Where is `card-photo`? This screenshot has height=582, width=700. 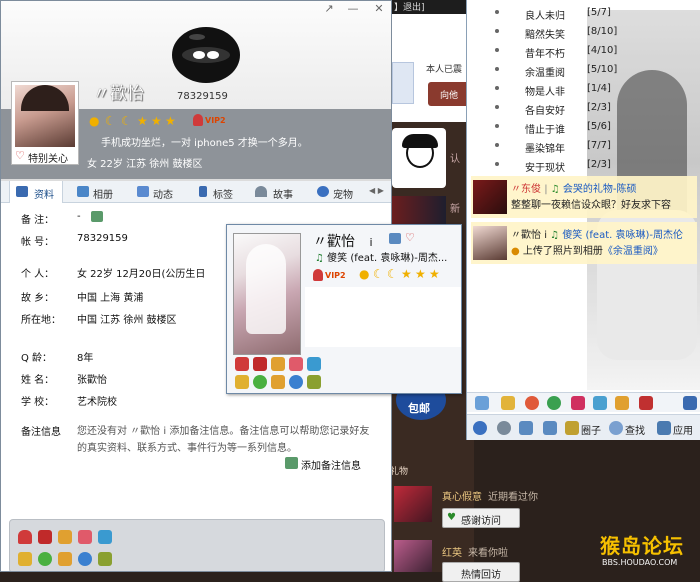 card-photo is located at coordinates (267, 294).